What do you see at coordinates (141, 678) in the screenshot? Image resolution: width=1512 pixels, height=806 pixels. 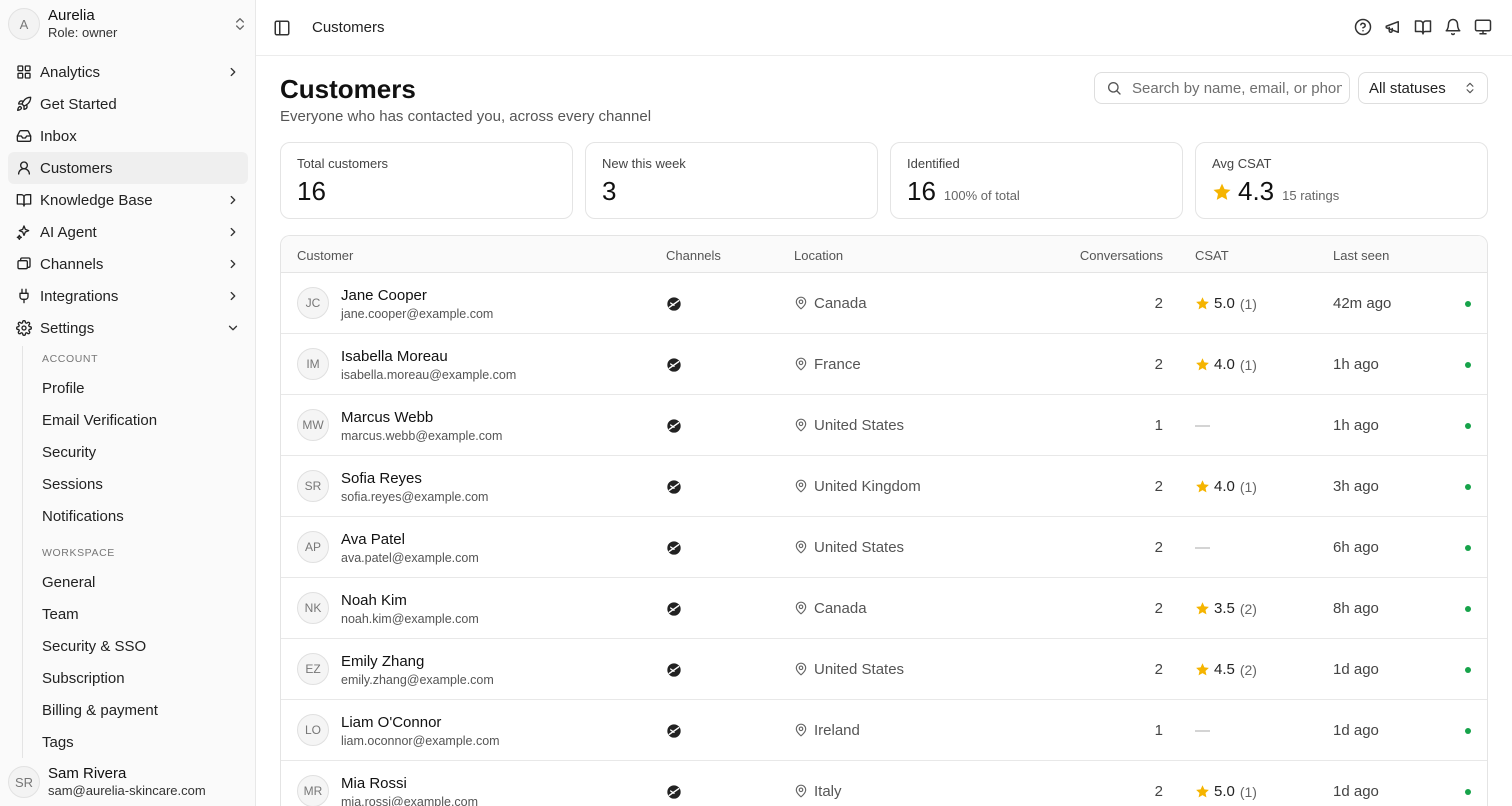 I see `settings-item-subscription: Subscription` at bounding box center [141, 678].